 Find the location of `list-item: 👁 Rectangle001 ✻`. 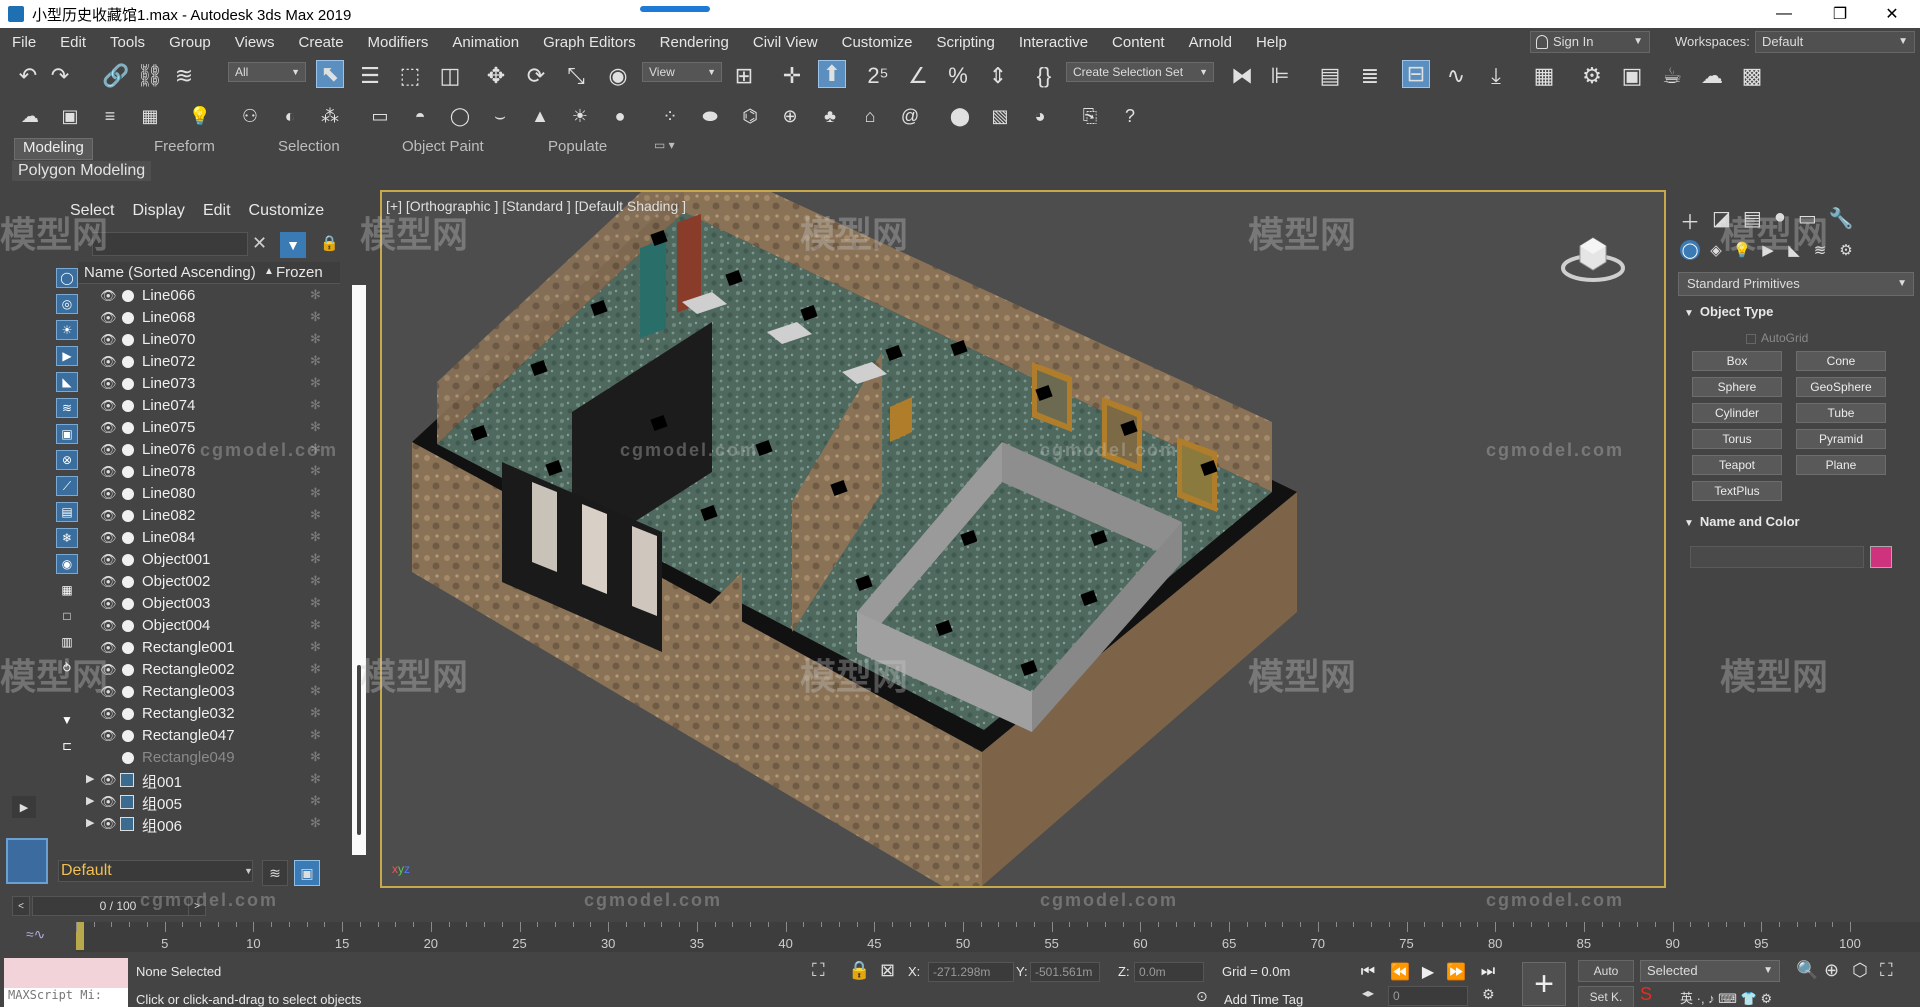

list-item: 👁 Rectangle001 ✻ is located at coordinates (209, 648).